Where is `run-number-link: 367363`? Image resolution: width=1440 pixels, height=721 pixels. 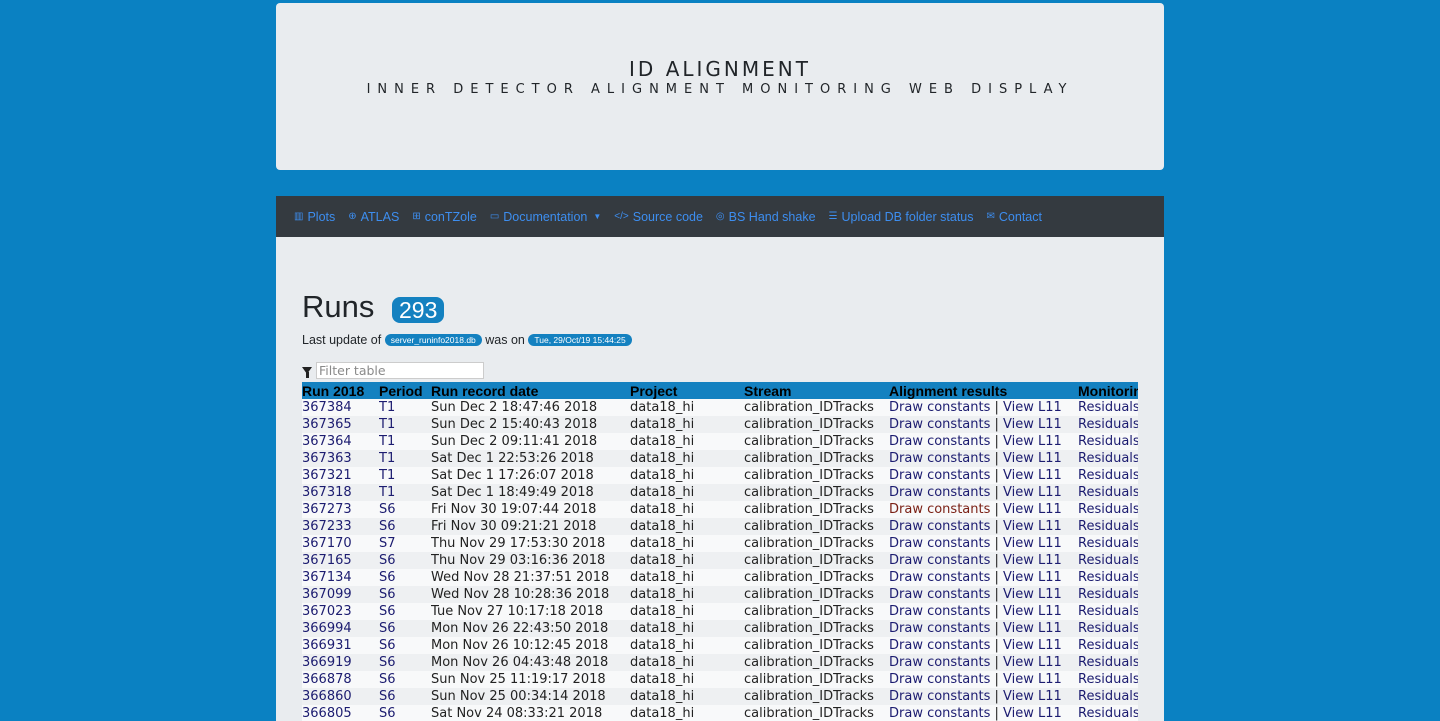
run-number-link: 367363 is located at coordinates (340, 458).